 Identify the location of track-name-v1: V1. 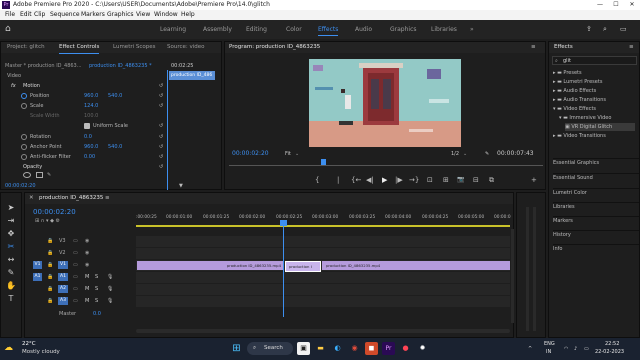
(63, 265).